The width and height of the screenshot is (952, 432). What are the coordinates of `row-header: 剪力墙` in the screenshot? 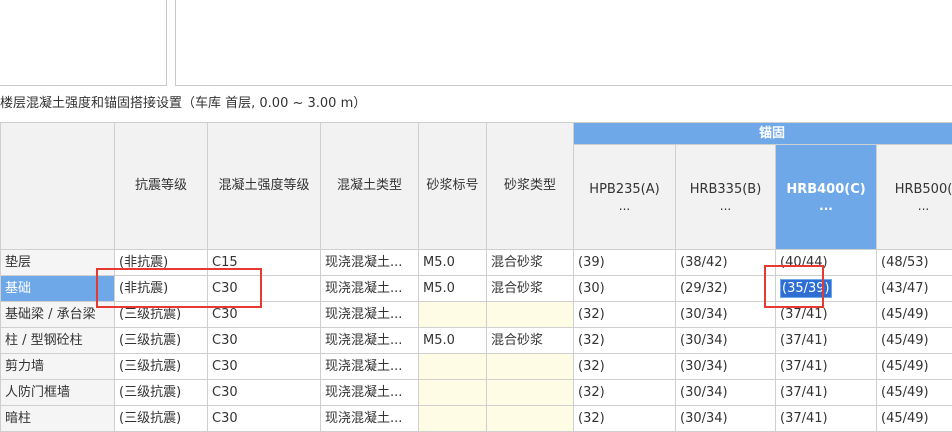 It's located at (58, 367).